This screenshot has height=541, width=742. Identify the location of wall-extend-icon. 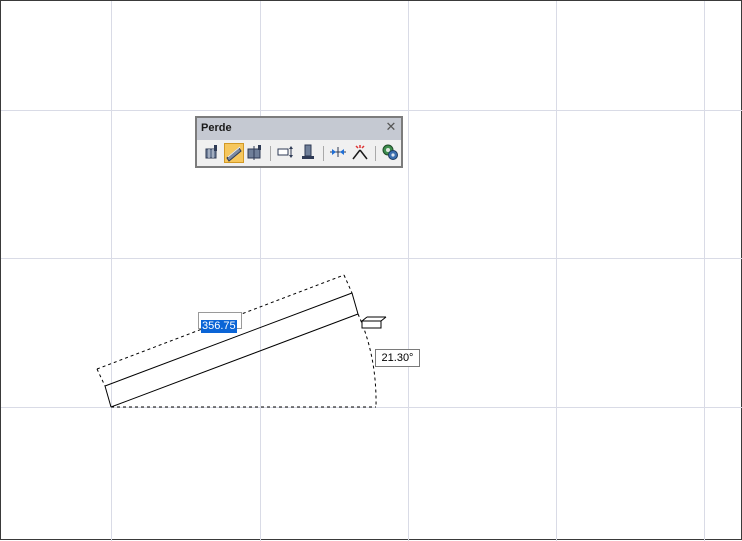
(360, 152).